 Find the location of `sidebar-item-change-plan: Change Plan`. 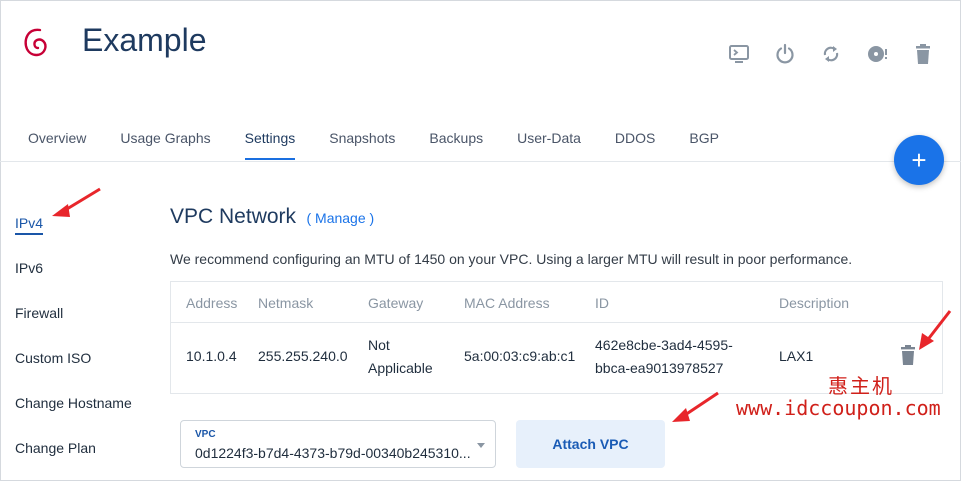

sidebar-item-change-plan: Change Plan is located at coordinates (73, 460).